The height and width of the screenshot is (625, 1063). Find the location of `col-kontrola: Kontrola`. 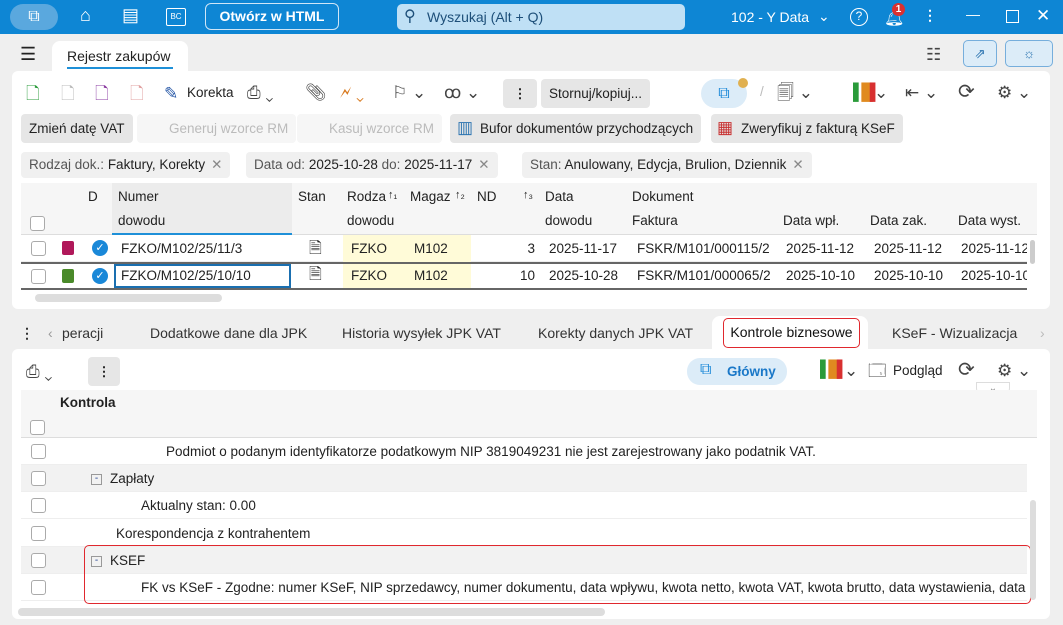

col-kontrola: Kontrola is located at coordinates (88, 402).